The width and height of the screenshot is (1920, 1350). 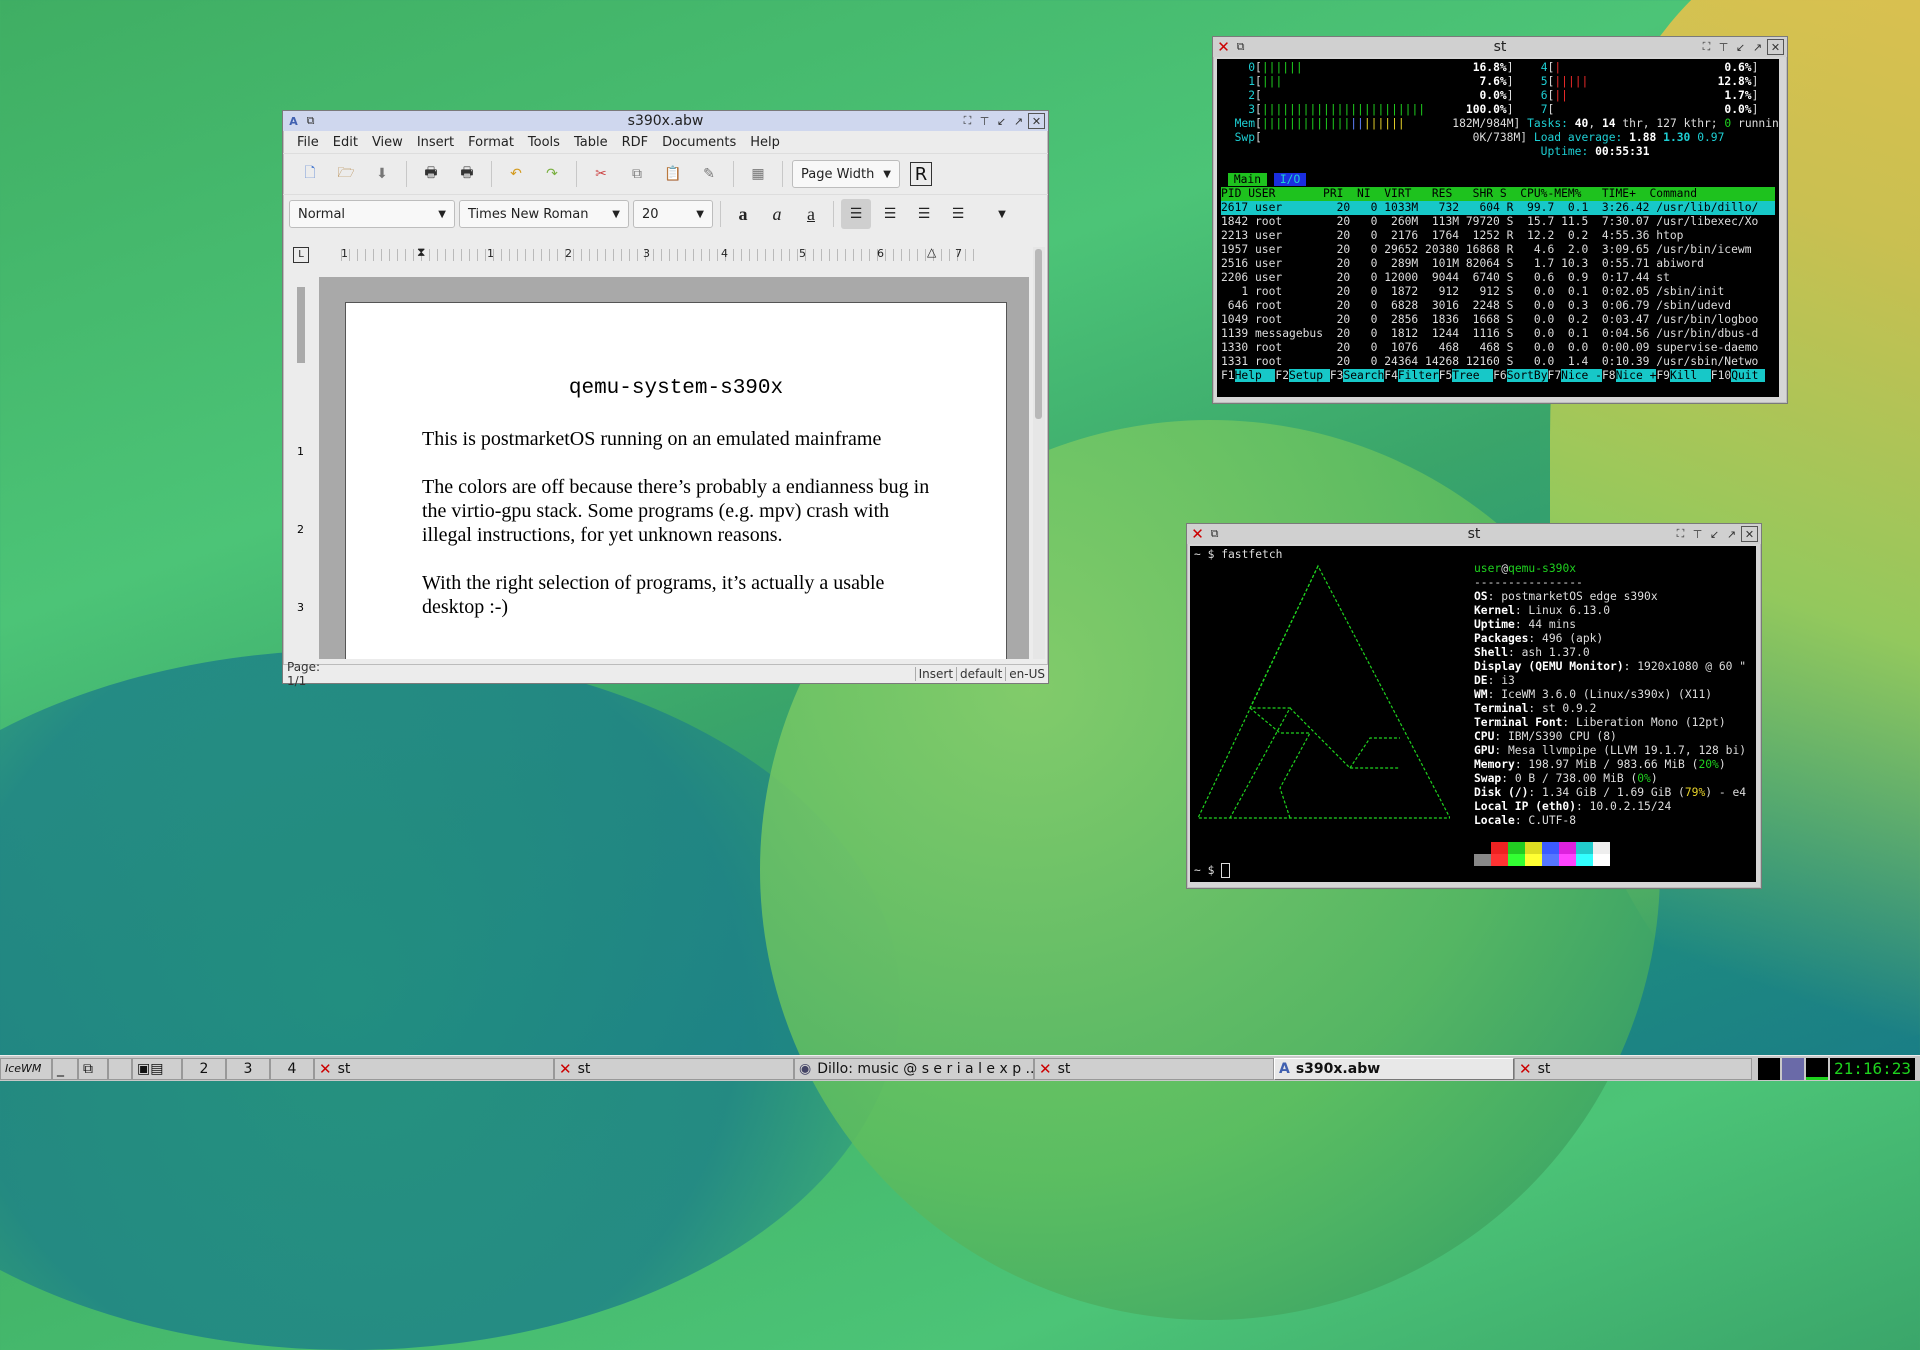 What do you see at coordinates (1473, 375) in the screenshot?
I see `fkey-button: Tree` at bounding box center [1473, 375].